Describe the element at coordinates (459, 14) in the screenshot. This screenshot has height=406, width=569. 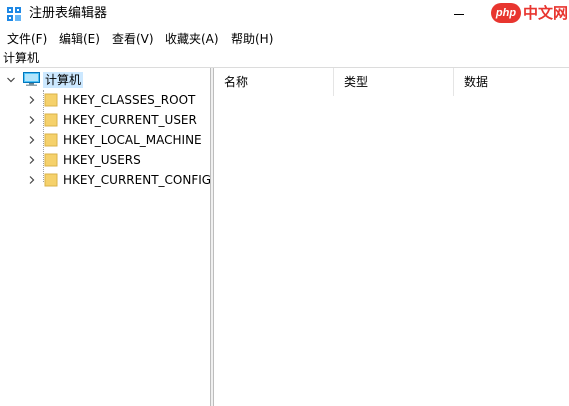
I see `minimize-button` at that location.